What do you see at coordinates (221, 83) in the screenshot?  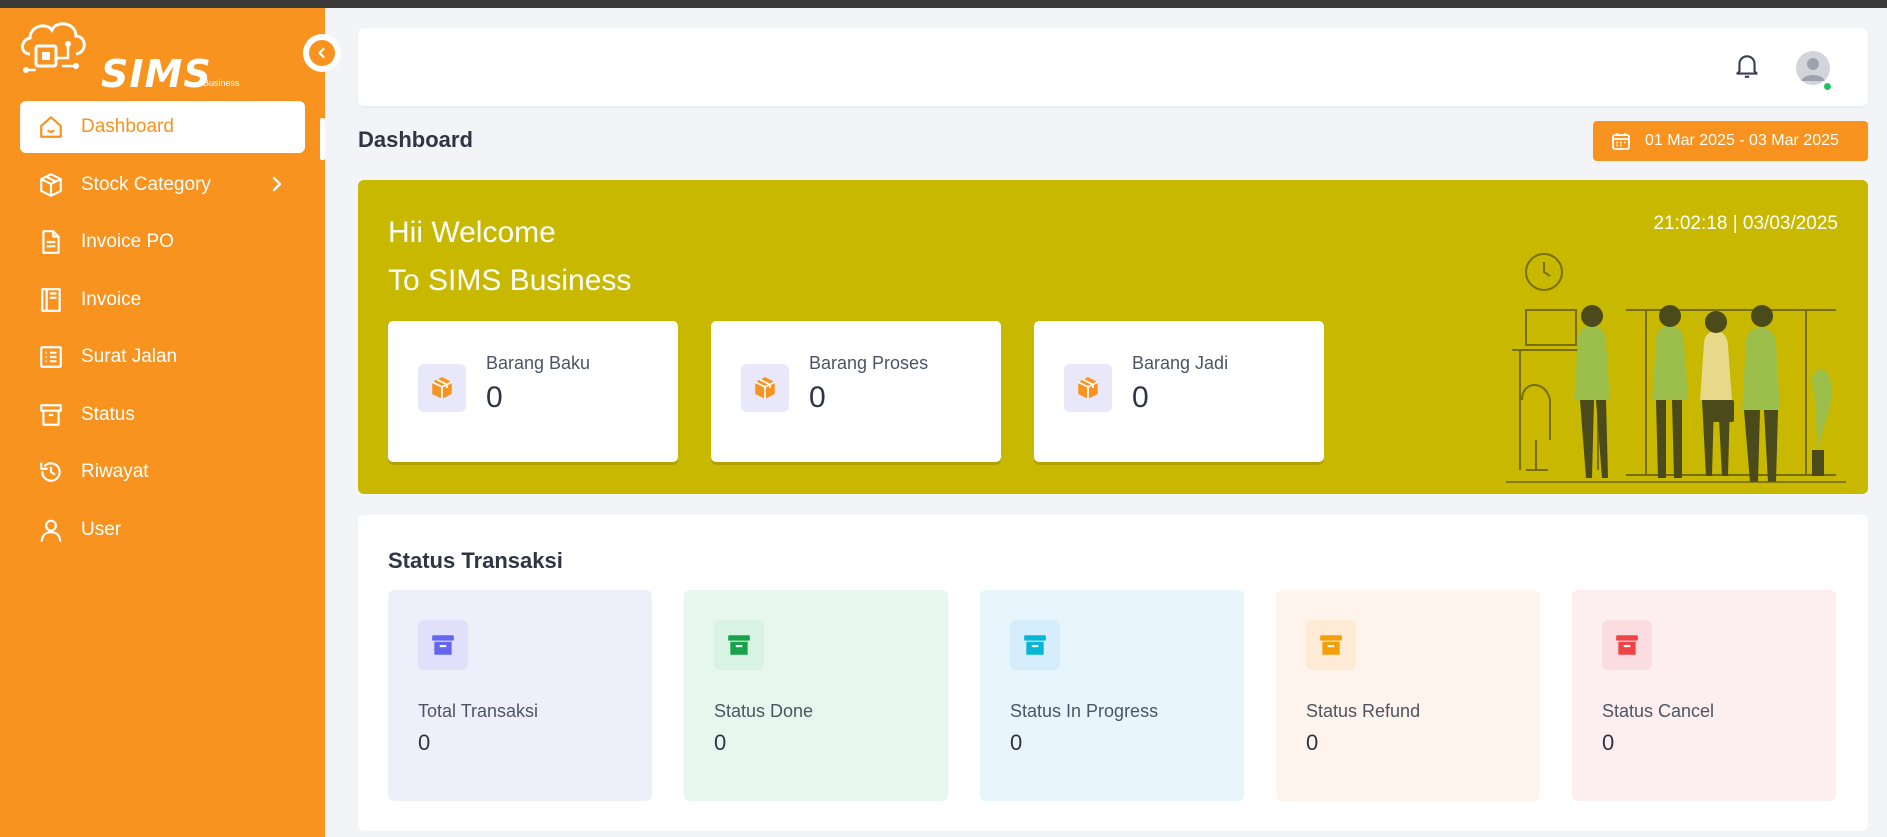 I see `logo-subtitle: Business` at bounding box center [221, 83].